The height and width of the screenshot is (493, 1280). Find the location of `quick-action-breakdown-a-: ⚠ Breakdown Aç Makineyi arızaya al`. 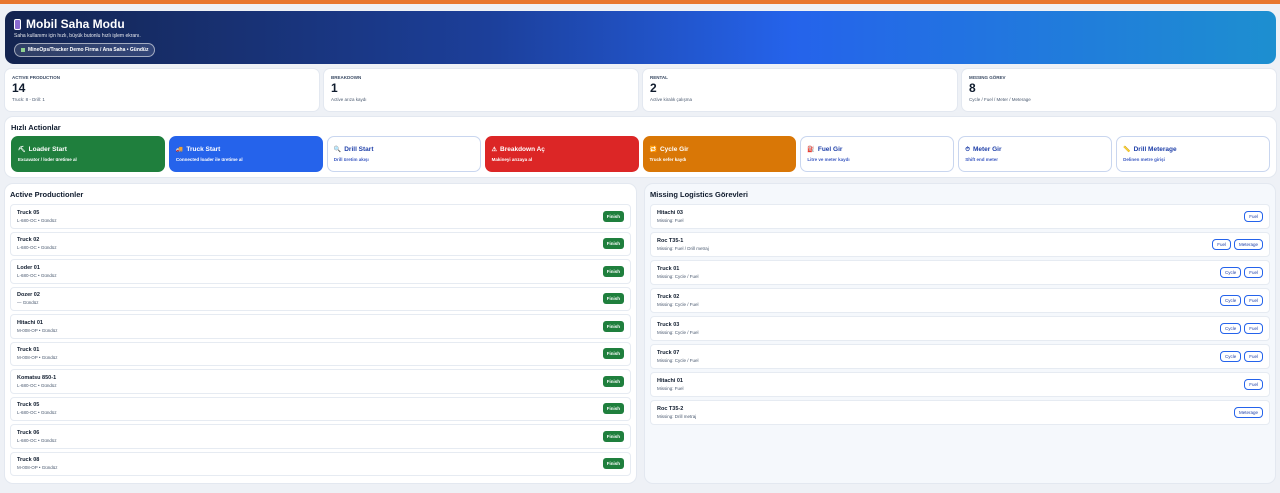

quick-action-breakdown-a-: ⚠ Breakdown Aç Makineyi arızaya al is located at coordinates (561, 154).